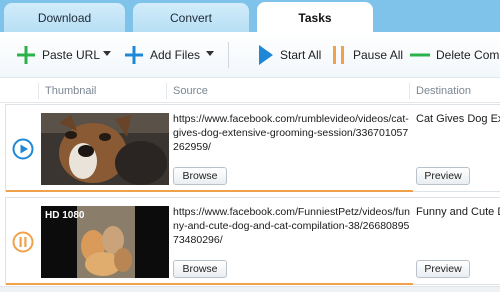 This screenshot has height=292, width=500. What do you see at coordinates (378, 55) in the screenshot?
I see `pause-all-label: Pause All` at bounding box center [378, 55].